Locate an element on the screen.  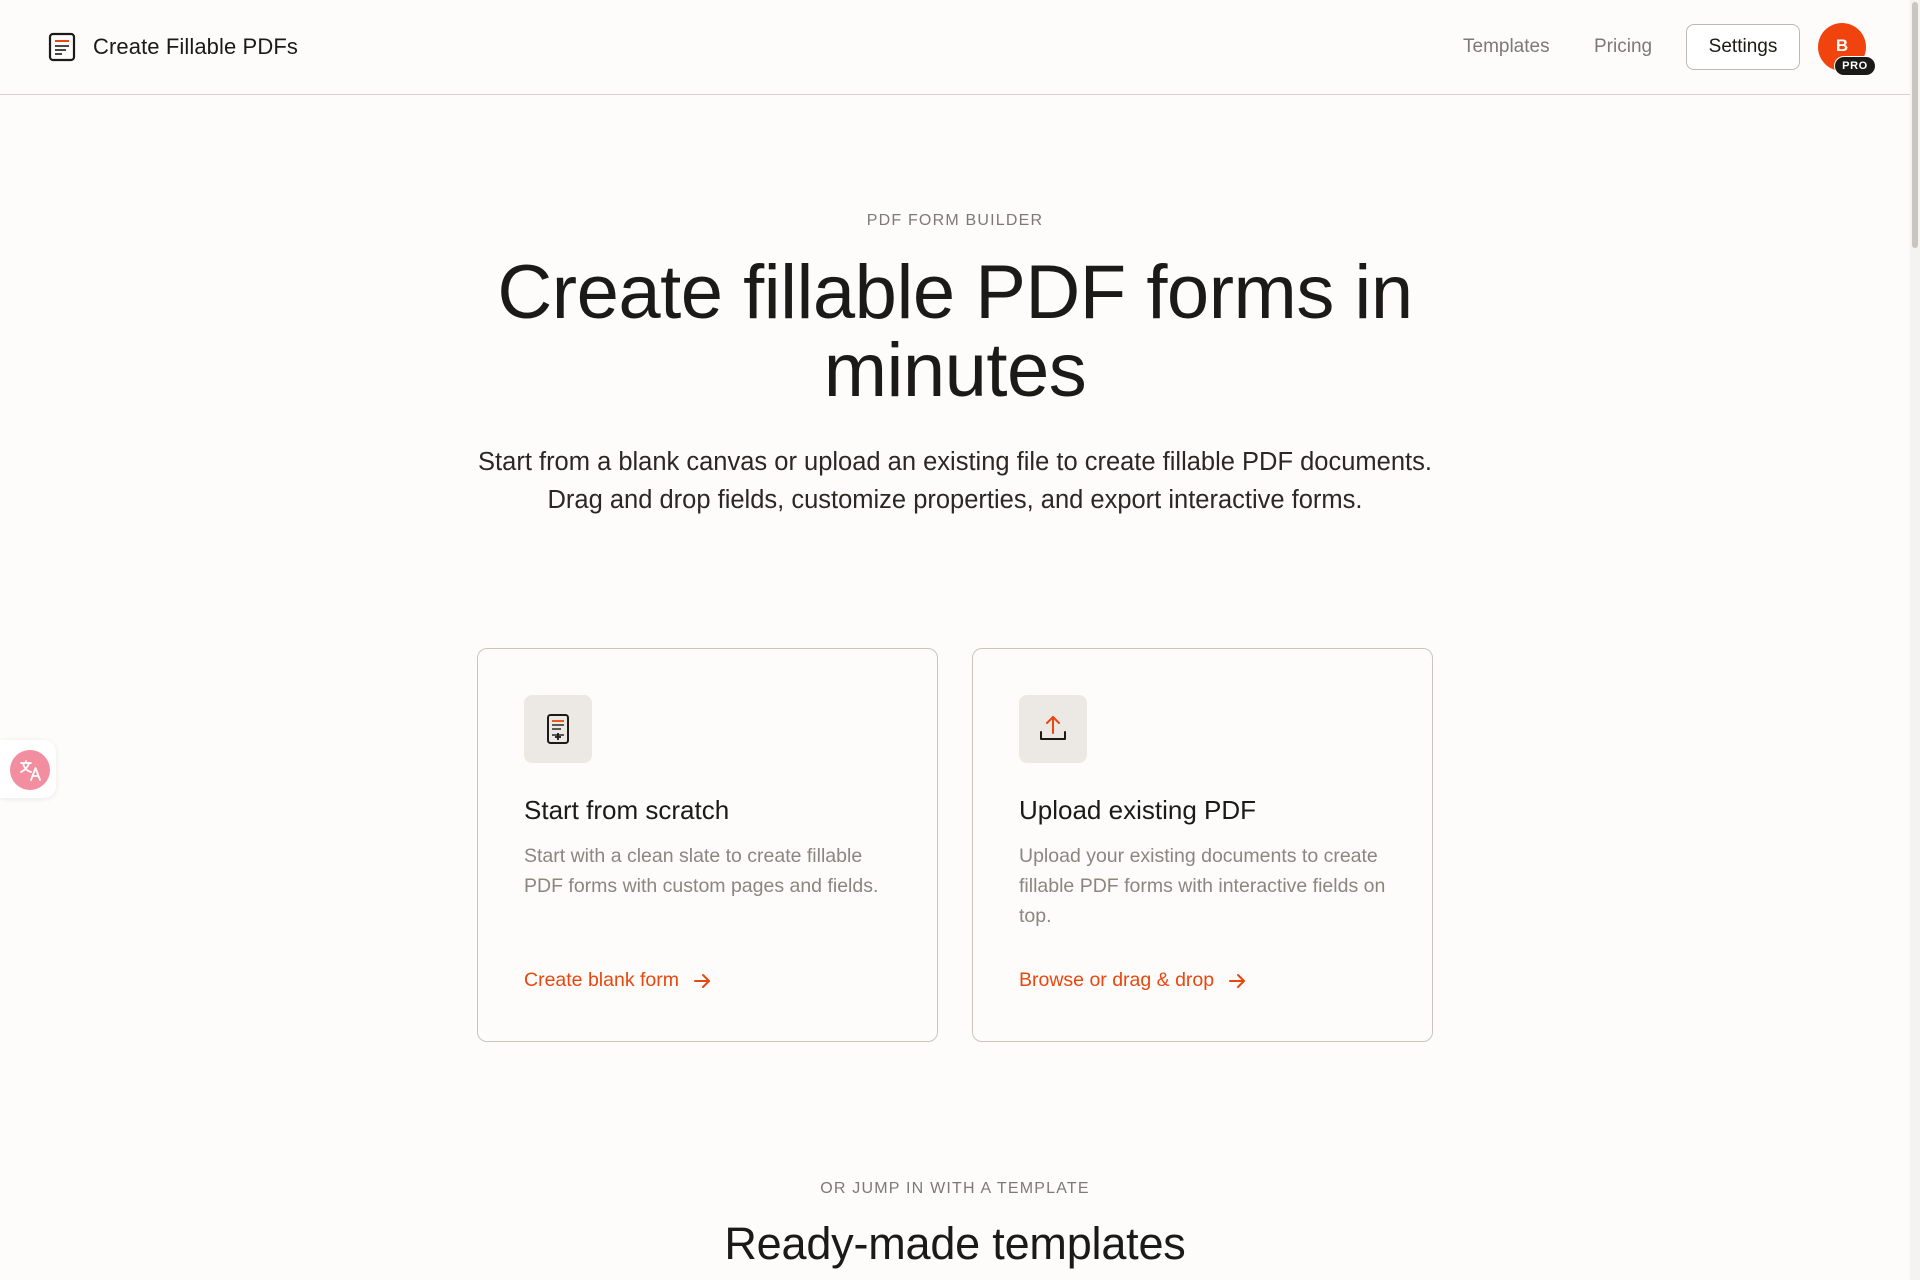
settings-button: Settings is located at coordinates (1743, 47).